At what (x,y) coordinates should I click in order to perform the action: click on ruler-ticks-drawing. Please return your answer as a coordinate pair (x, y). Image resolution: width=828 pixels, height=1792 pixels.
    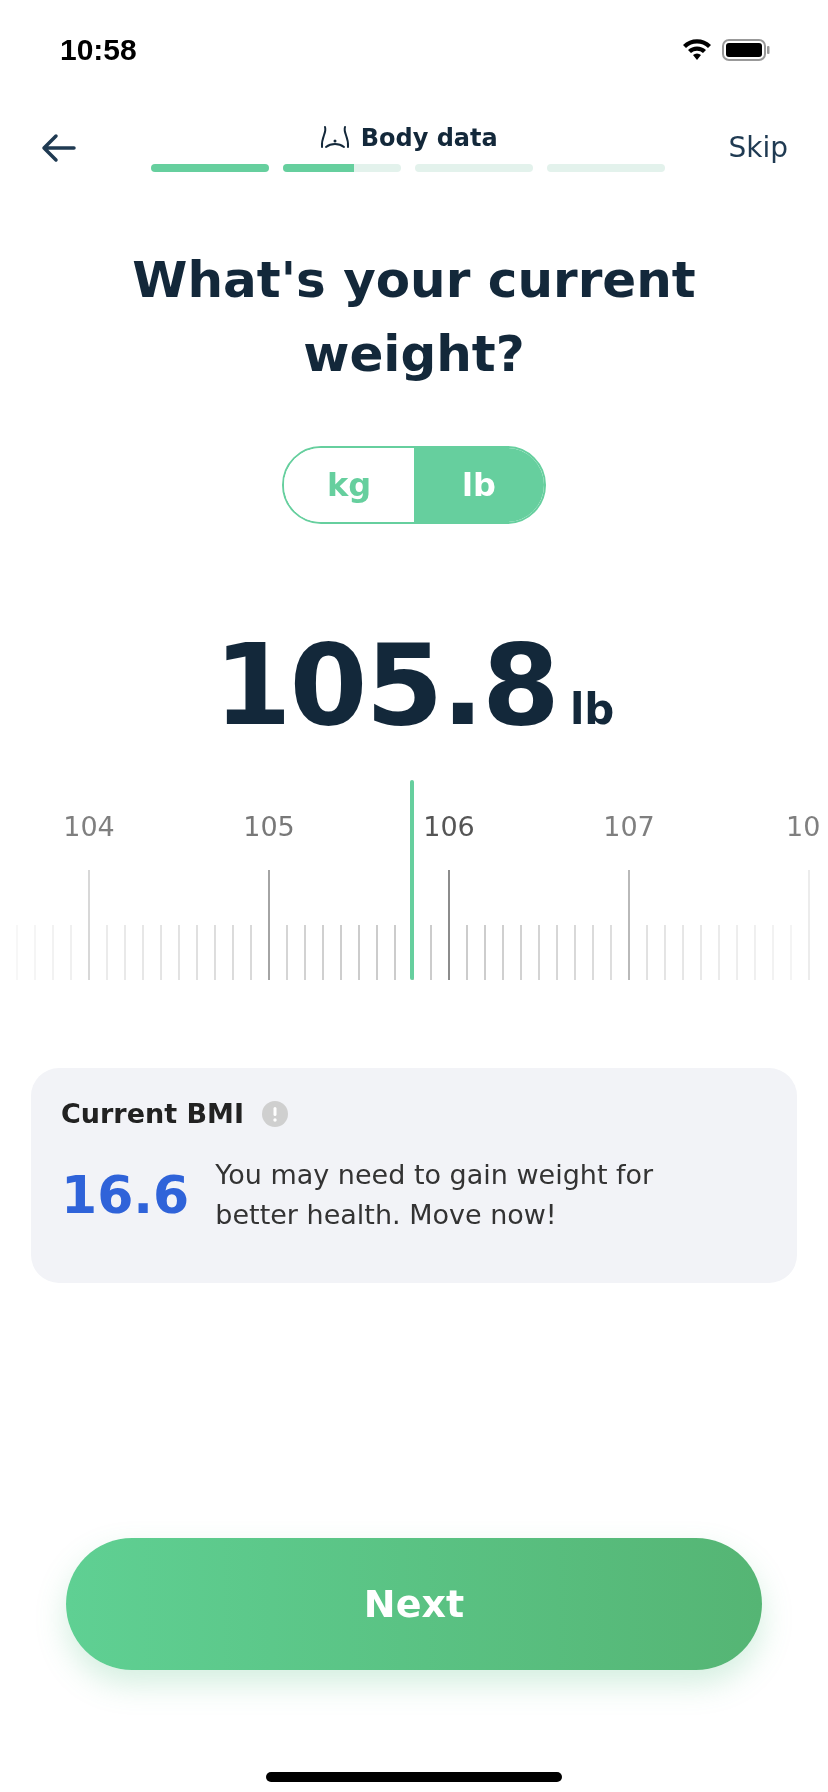
    Looking at the image, I should click on (413, 925).